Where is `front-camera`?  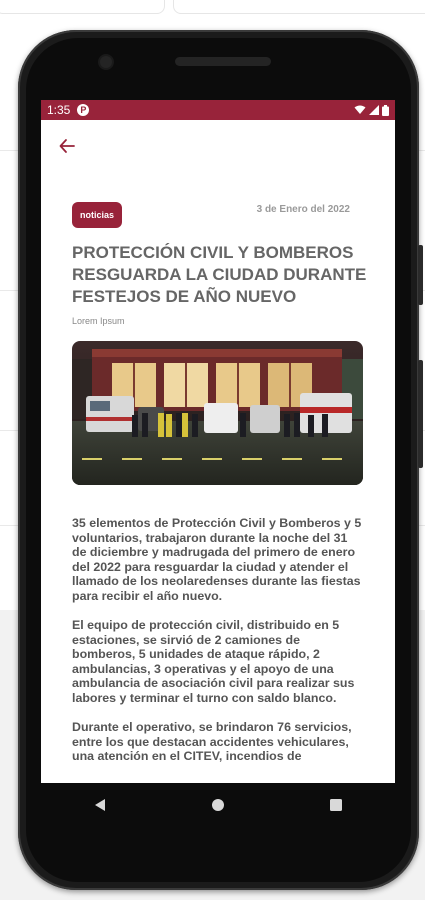 front-camera is located at coordinates (106, 62).